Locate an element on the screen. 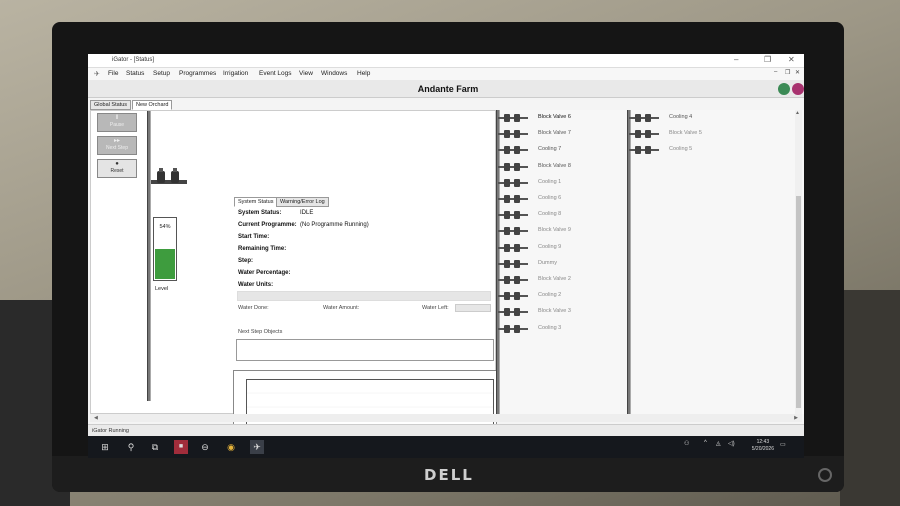 This screenshot has height=506, width=900. remaining-time-label: Remaining Time: is located at coordinates (262, 249).